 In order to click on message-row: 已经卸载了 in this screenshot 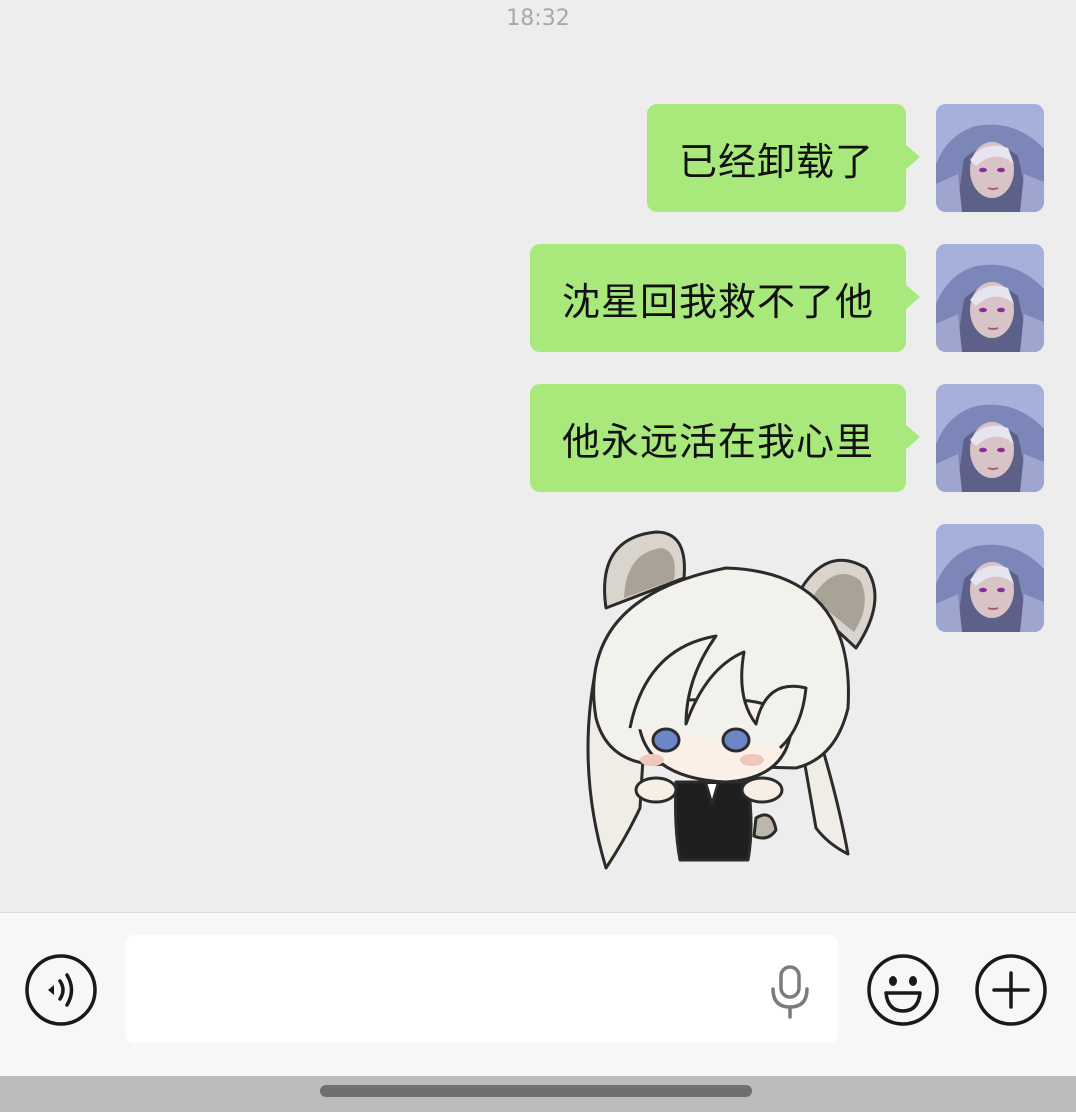, I will do `click(845, 158)`.